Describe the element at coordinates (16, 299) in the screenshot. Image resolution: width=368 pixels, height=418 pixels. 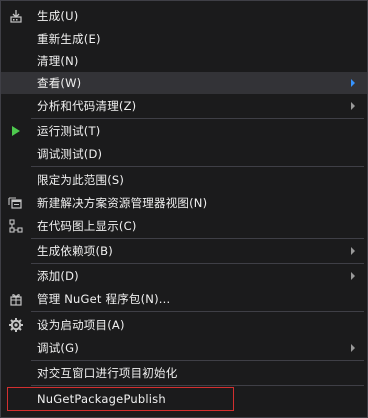
I see `nuget-package-icon` at that location.